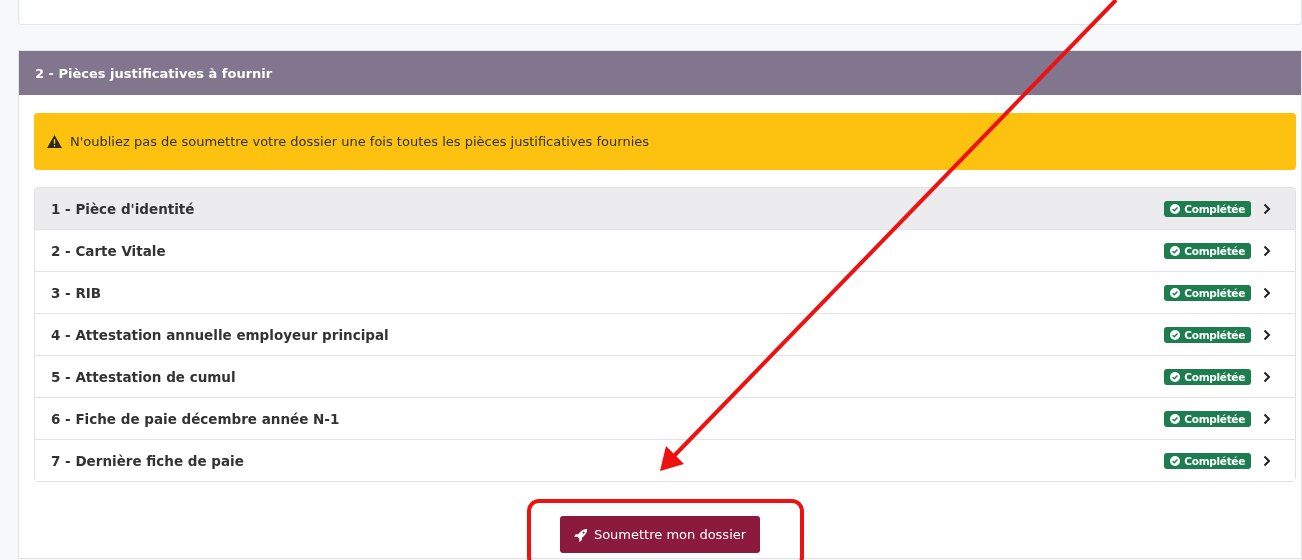  I want to click on document-label: 2 - Carte Vitale, so click(109, 250).